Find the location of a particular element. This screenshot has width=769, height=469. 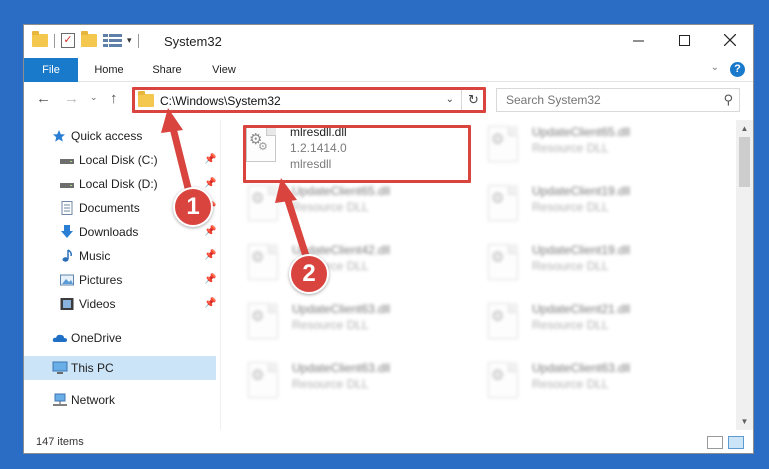

annotation-arrows is located at coordinates (235, 184).